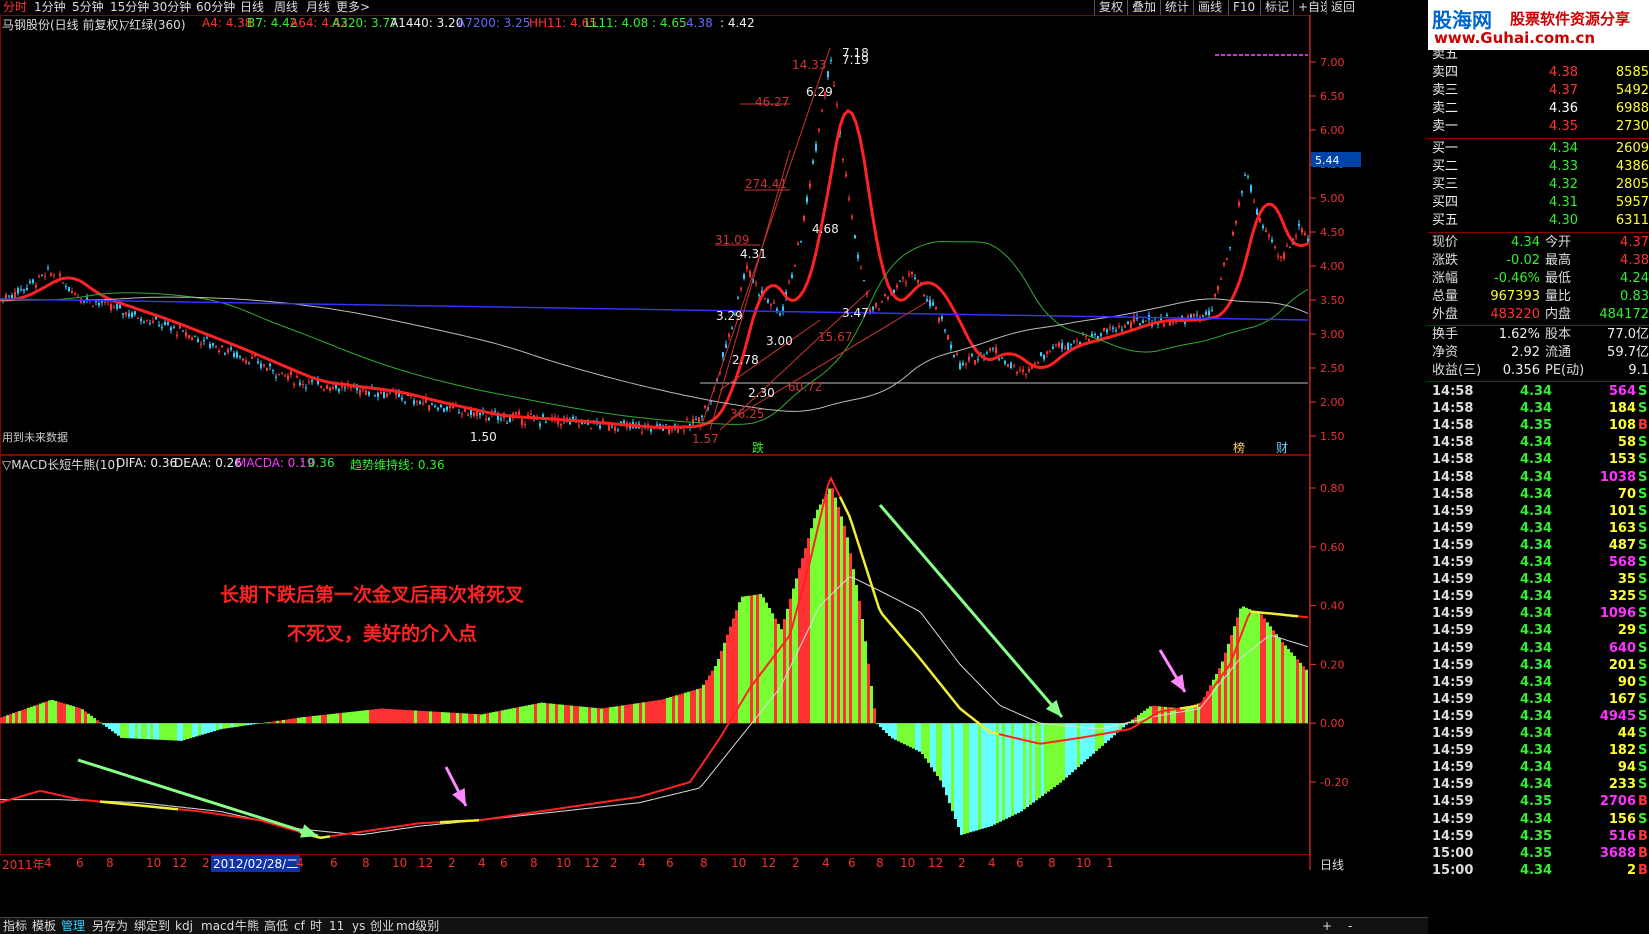 This screenshot has width=1649, height=934. I want to click on event-mark: 跌, so click(758, 447).